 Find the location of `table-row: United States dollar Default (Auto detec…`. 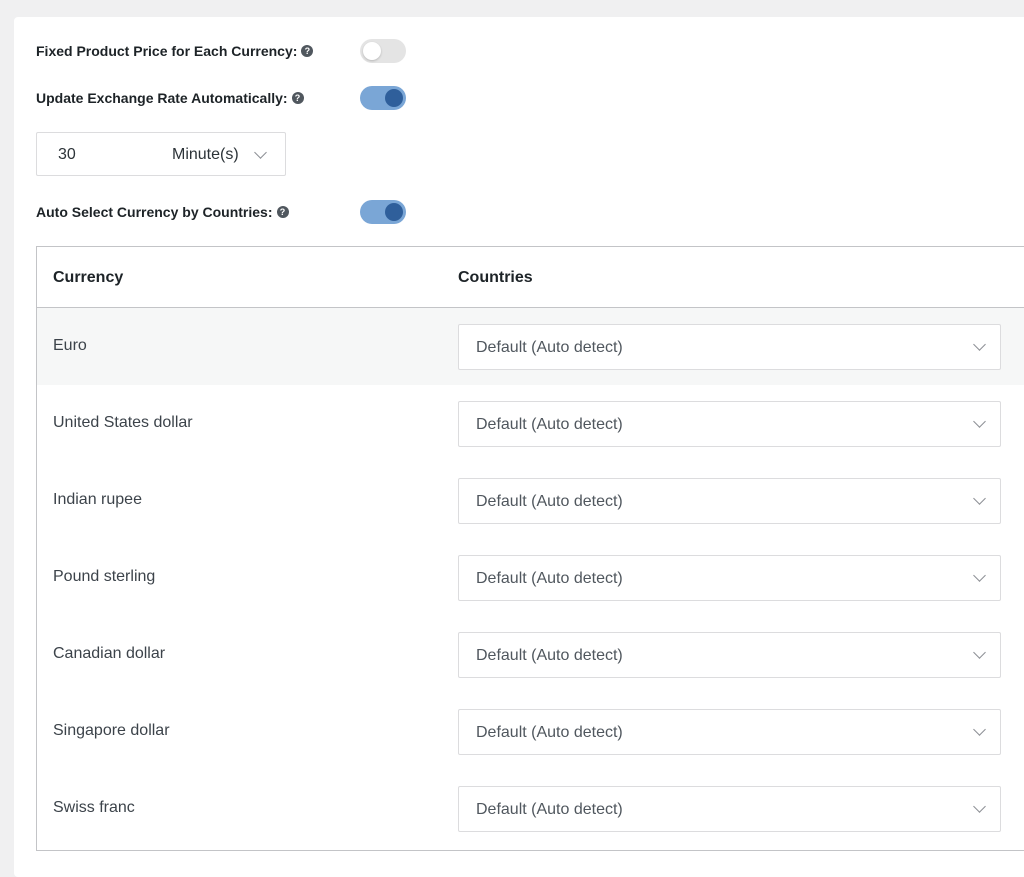

table-row: United States dollar Default (Auto detec… is located at coordinates (530, 423).